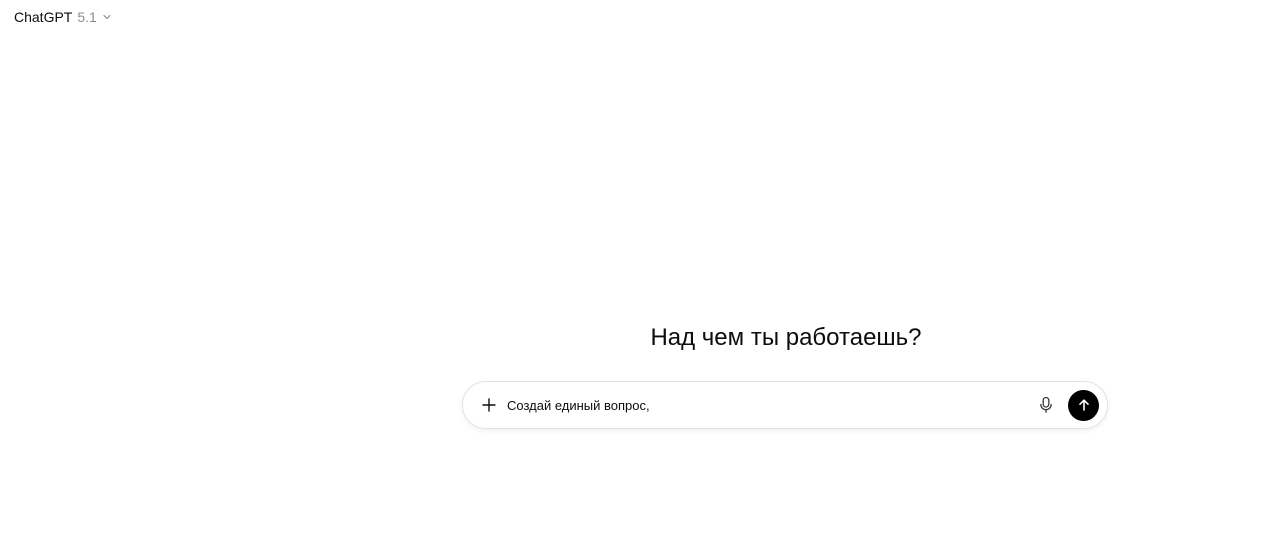  I want to click on microphone-icon, so click(1046, 405).